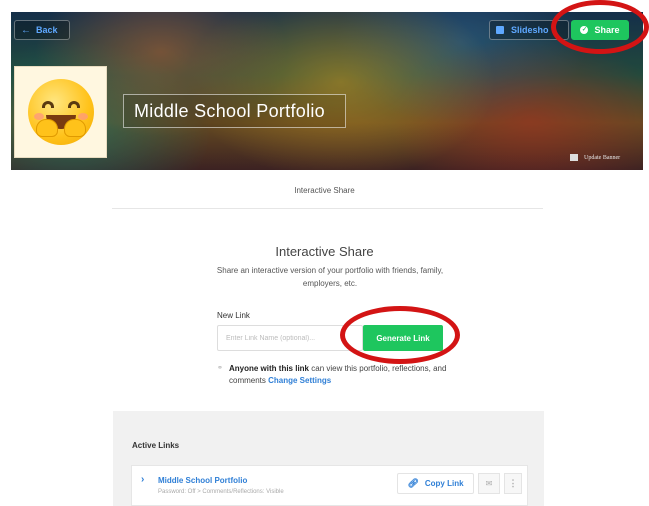  Describe the element at coordinates (299, 380) in the screenshot. I see `change-settings-link: Change Settings` at that location.